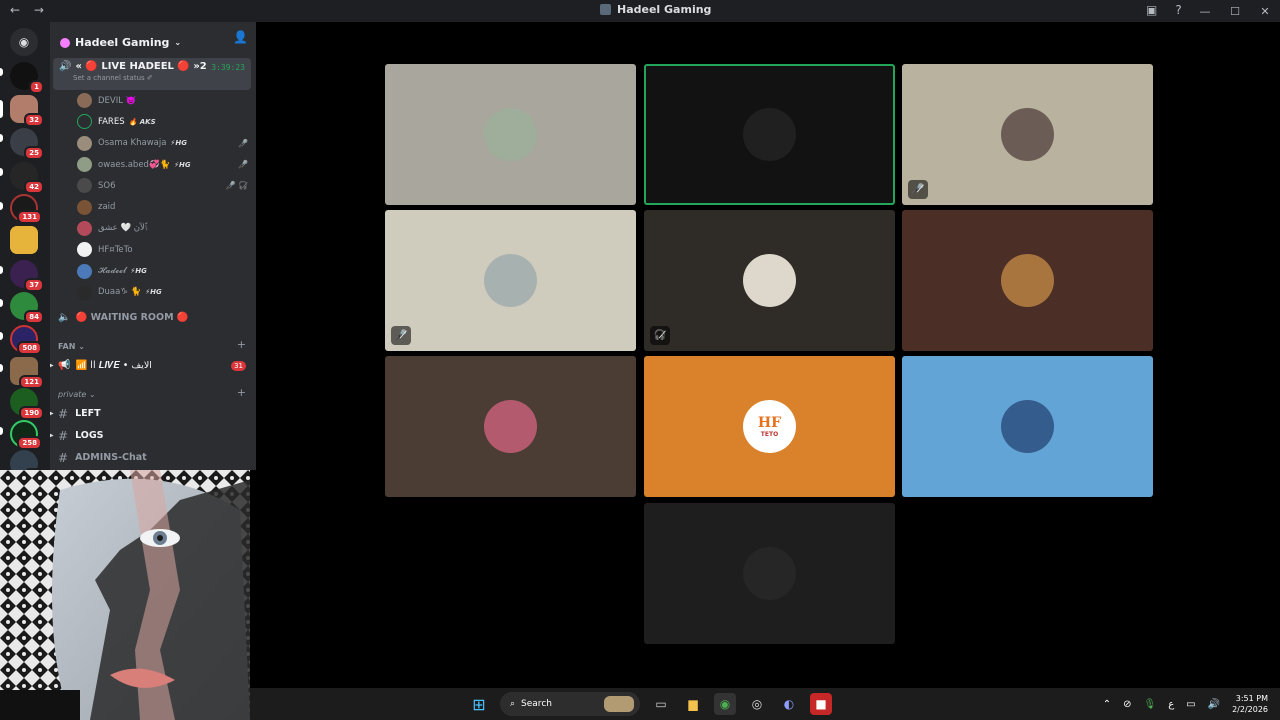  Describe the element at coordinates (153, 249) in the screenshot. I see `voice-member: HF¤TeTo` at that location.